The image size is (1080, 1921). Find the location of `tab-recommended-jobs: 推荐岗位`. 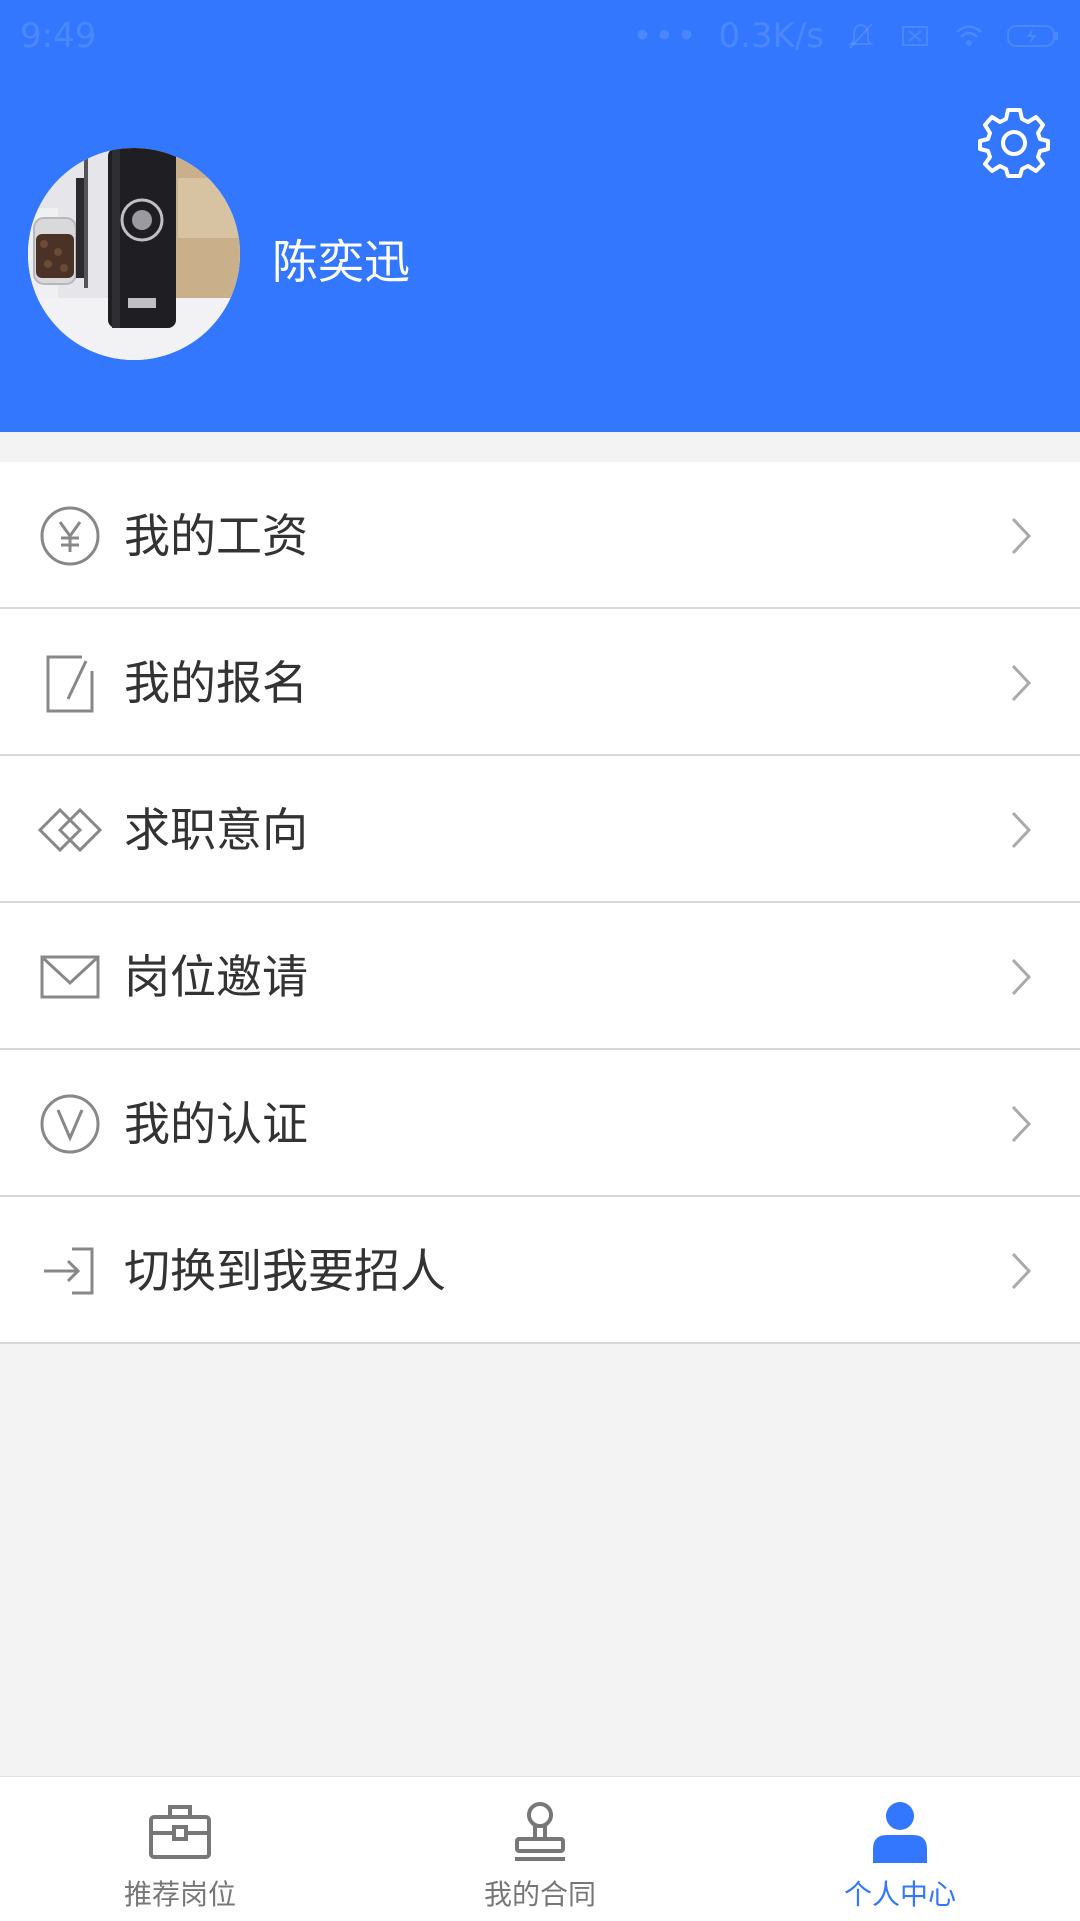

tab-recommended-jobs: 推荐岗位 is located at coordinates (180, 1849).